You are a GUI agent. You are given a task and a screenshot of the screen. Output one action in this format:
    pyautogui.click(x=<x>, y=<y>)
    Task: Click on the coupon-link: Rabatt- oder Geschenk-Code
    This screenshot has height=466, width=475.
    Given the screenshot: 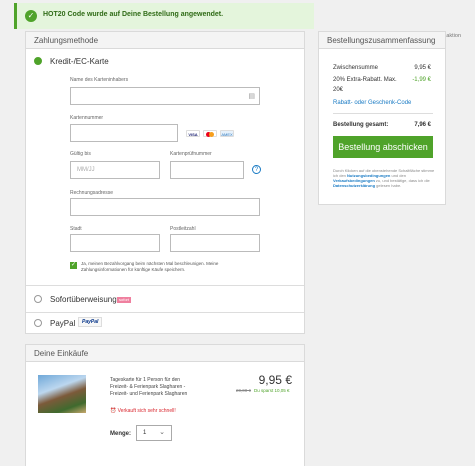 What is the action you would take?
    pyautogui.click(x=372, y=103)
    